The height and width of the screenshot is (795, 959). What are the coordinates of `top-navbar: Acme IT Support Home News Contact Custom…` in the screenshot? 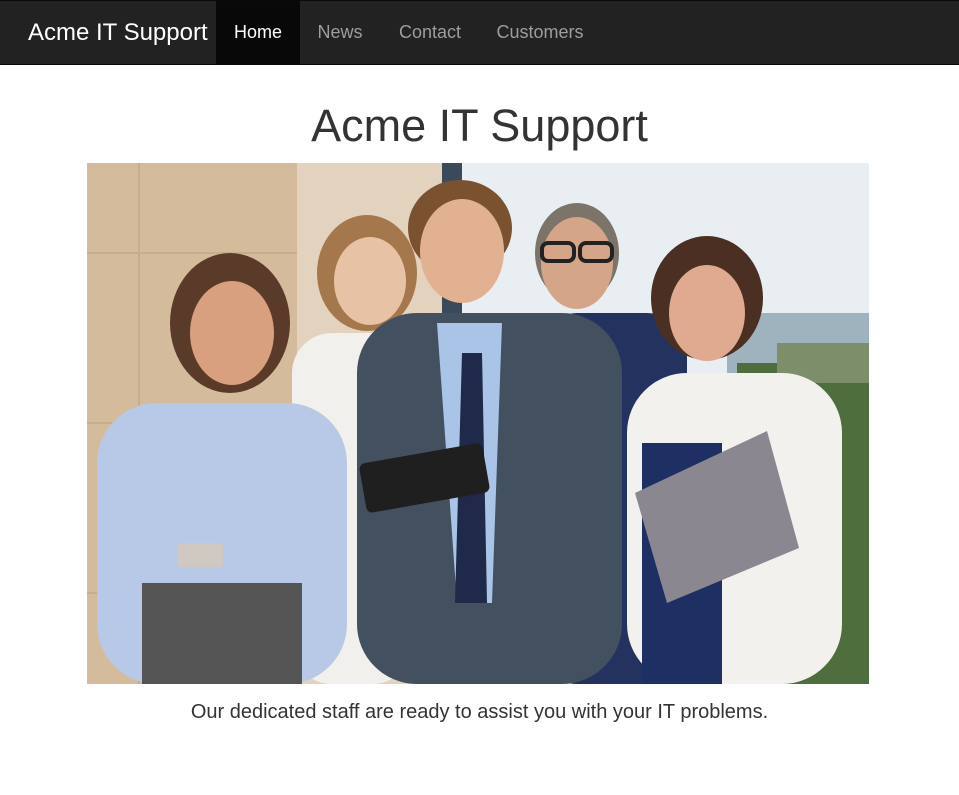 It's located at (479, 32).